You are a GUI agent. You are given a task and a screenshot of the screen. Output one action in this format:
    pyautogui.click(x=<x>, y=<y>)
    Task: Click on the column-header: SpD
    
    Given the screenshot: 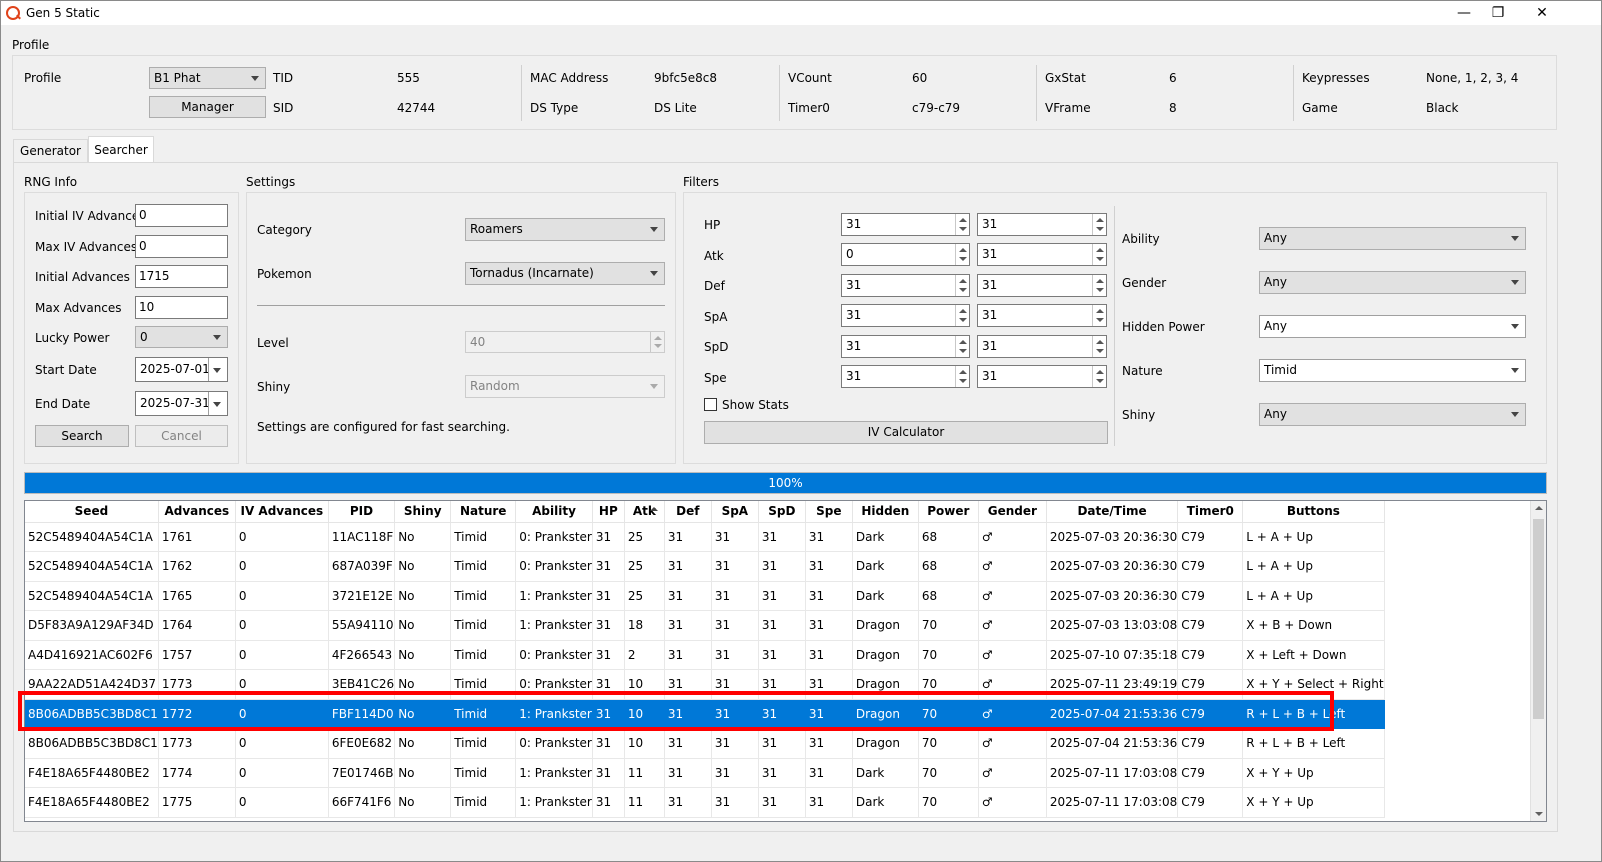 What is the action you would take?
    pyautogui.click(x=782, y=512)
    